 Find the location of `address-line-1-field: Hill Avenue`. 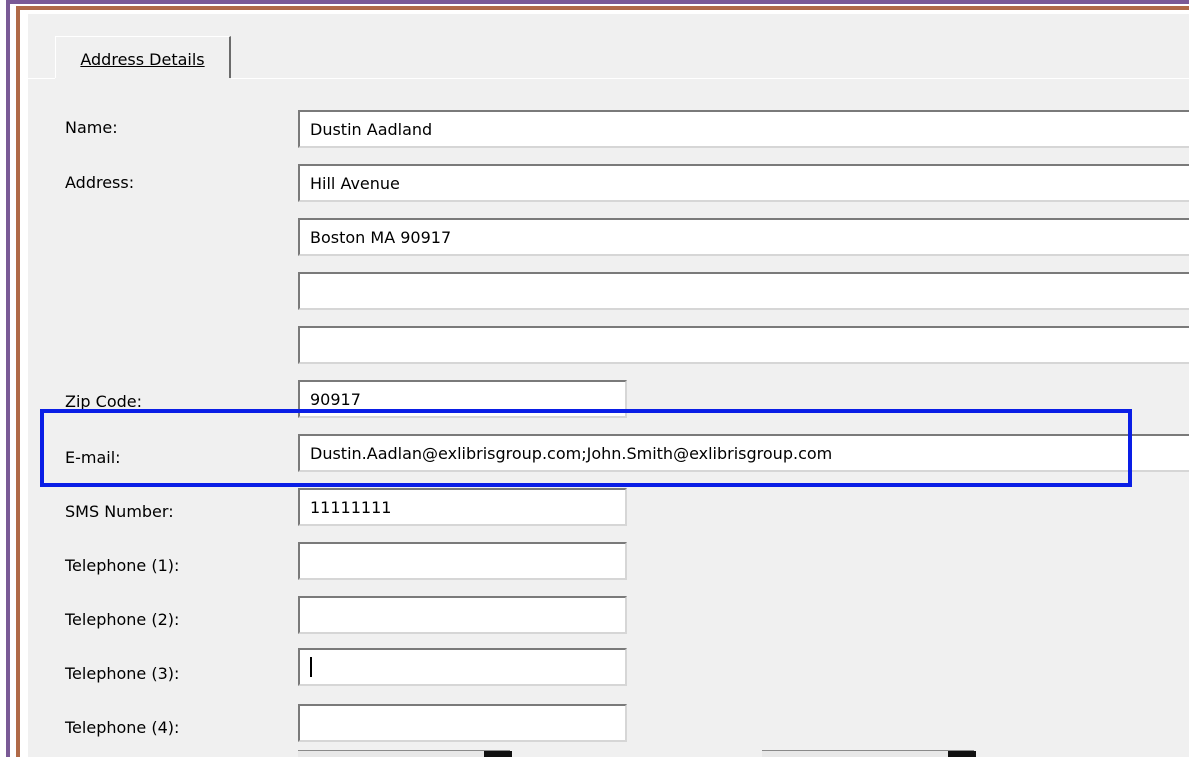

address-line-1-field: Hill Avenue is located at coordinates (743, 183).